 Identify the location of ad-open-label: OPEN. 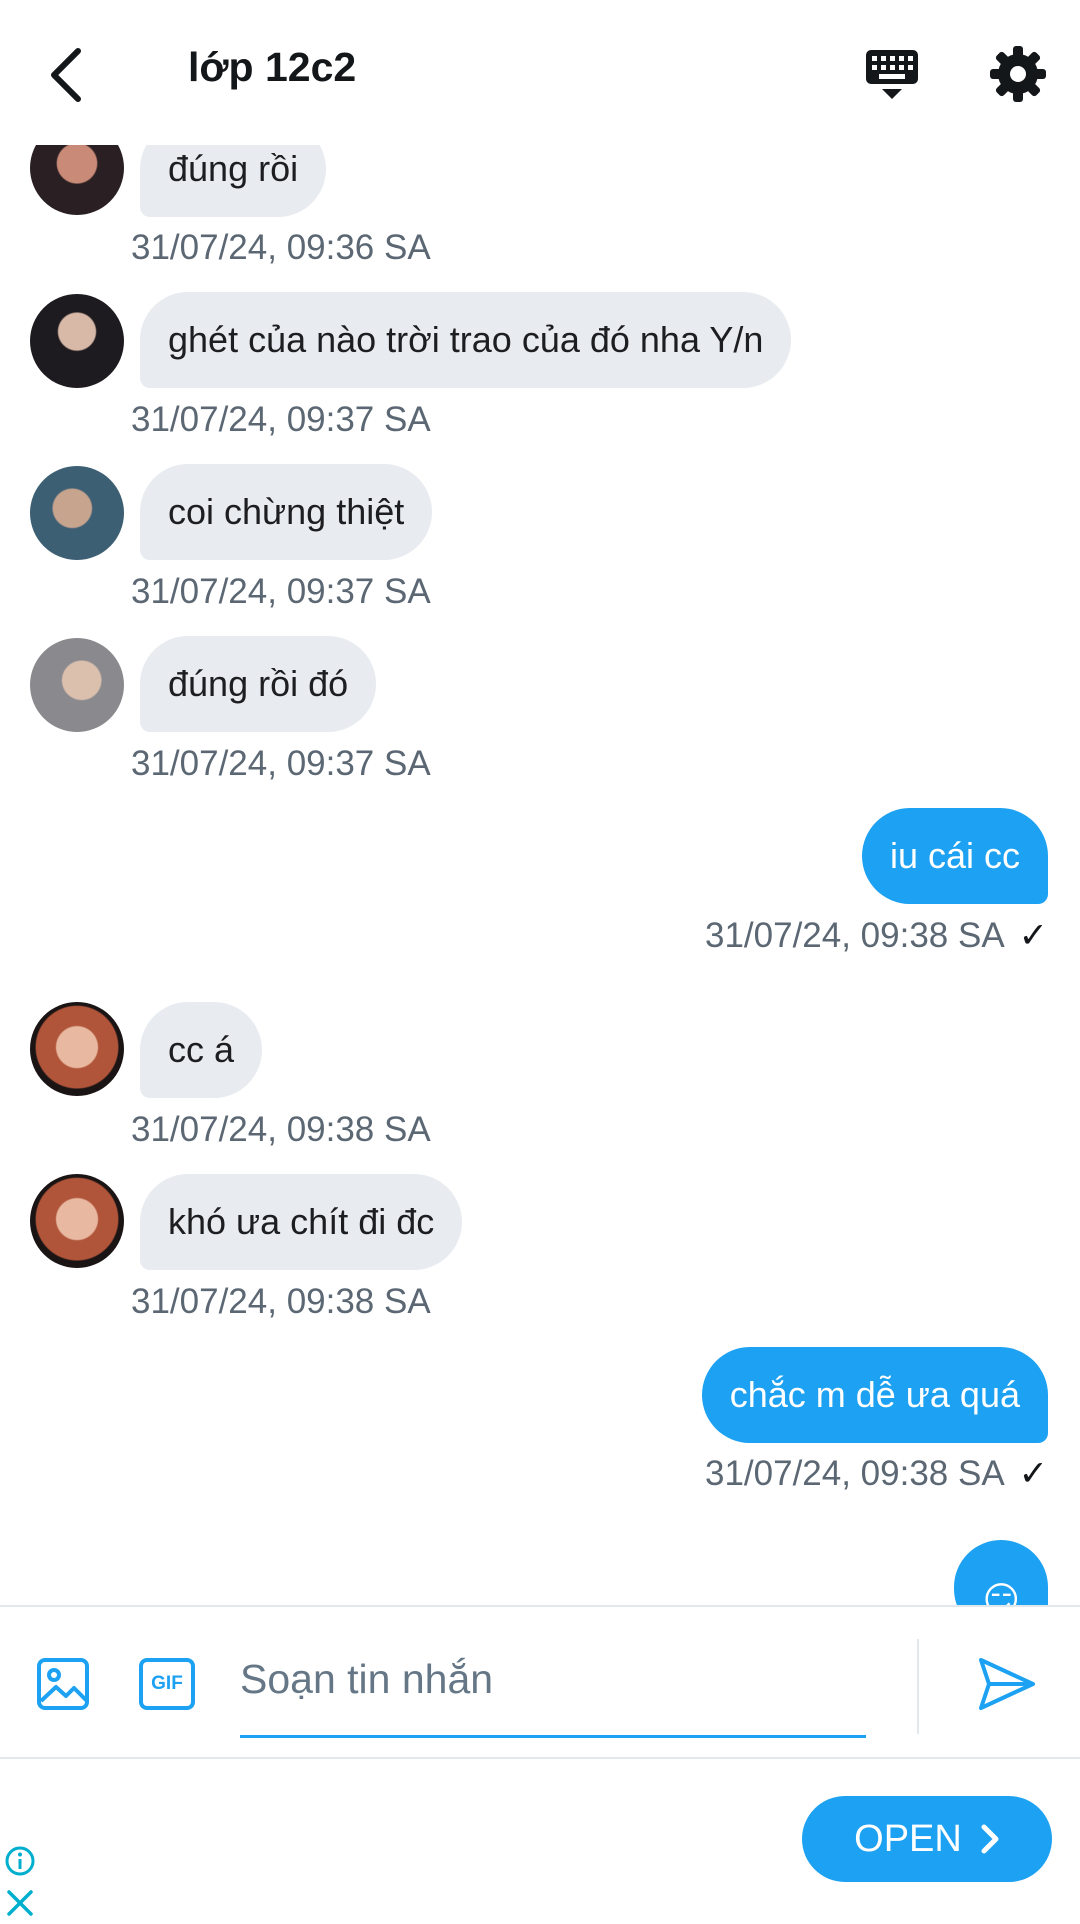
(908, 1838).